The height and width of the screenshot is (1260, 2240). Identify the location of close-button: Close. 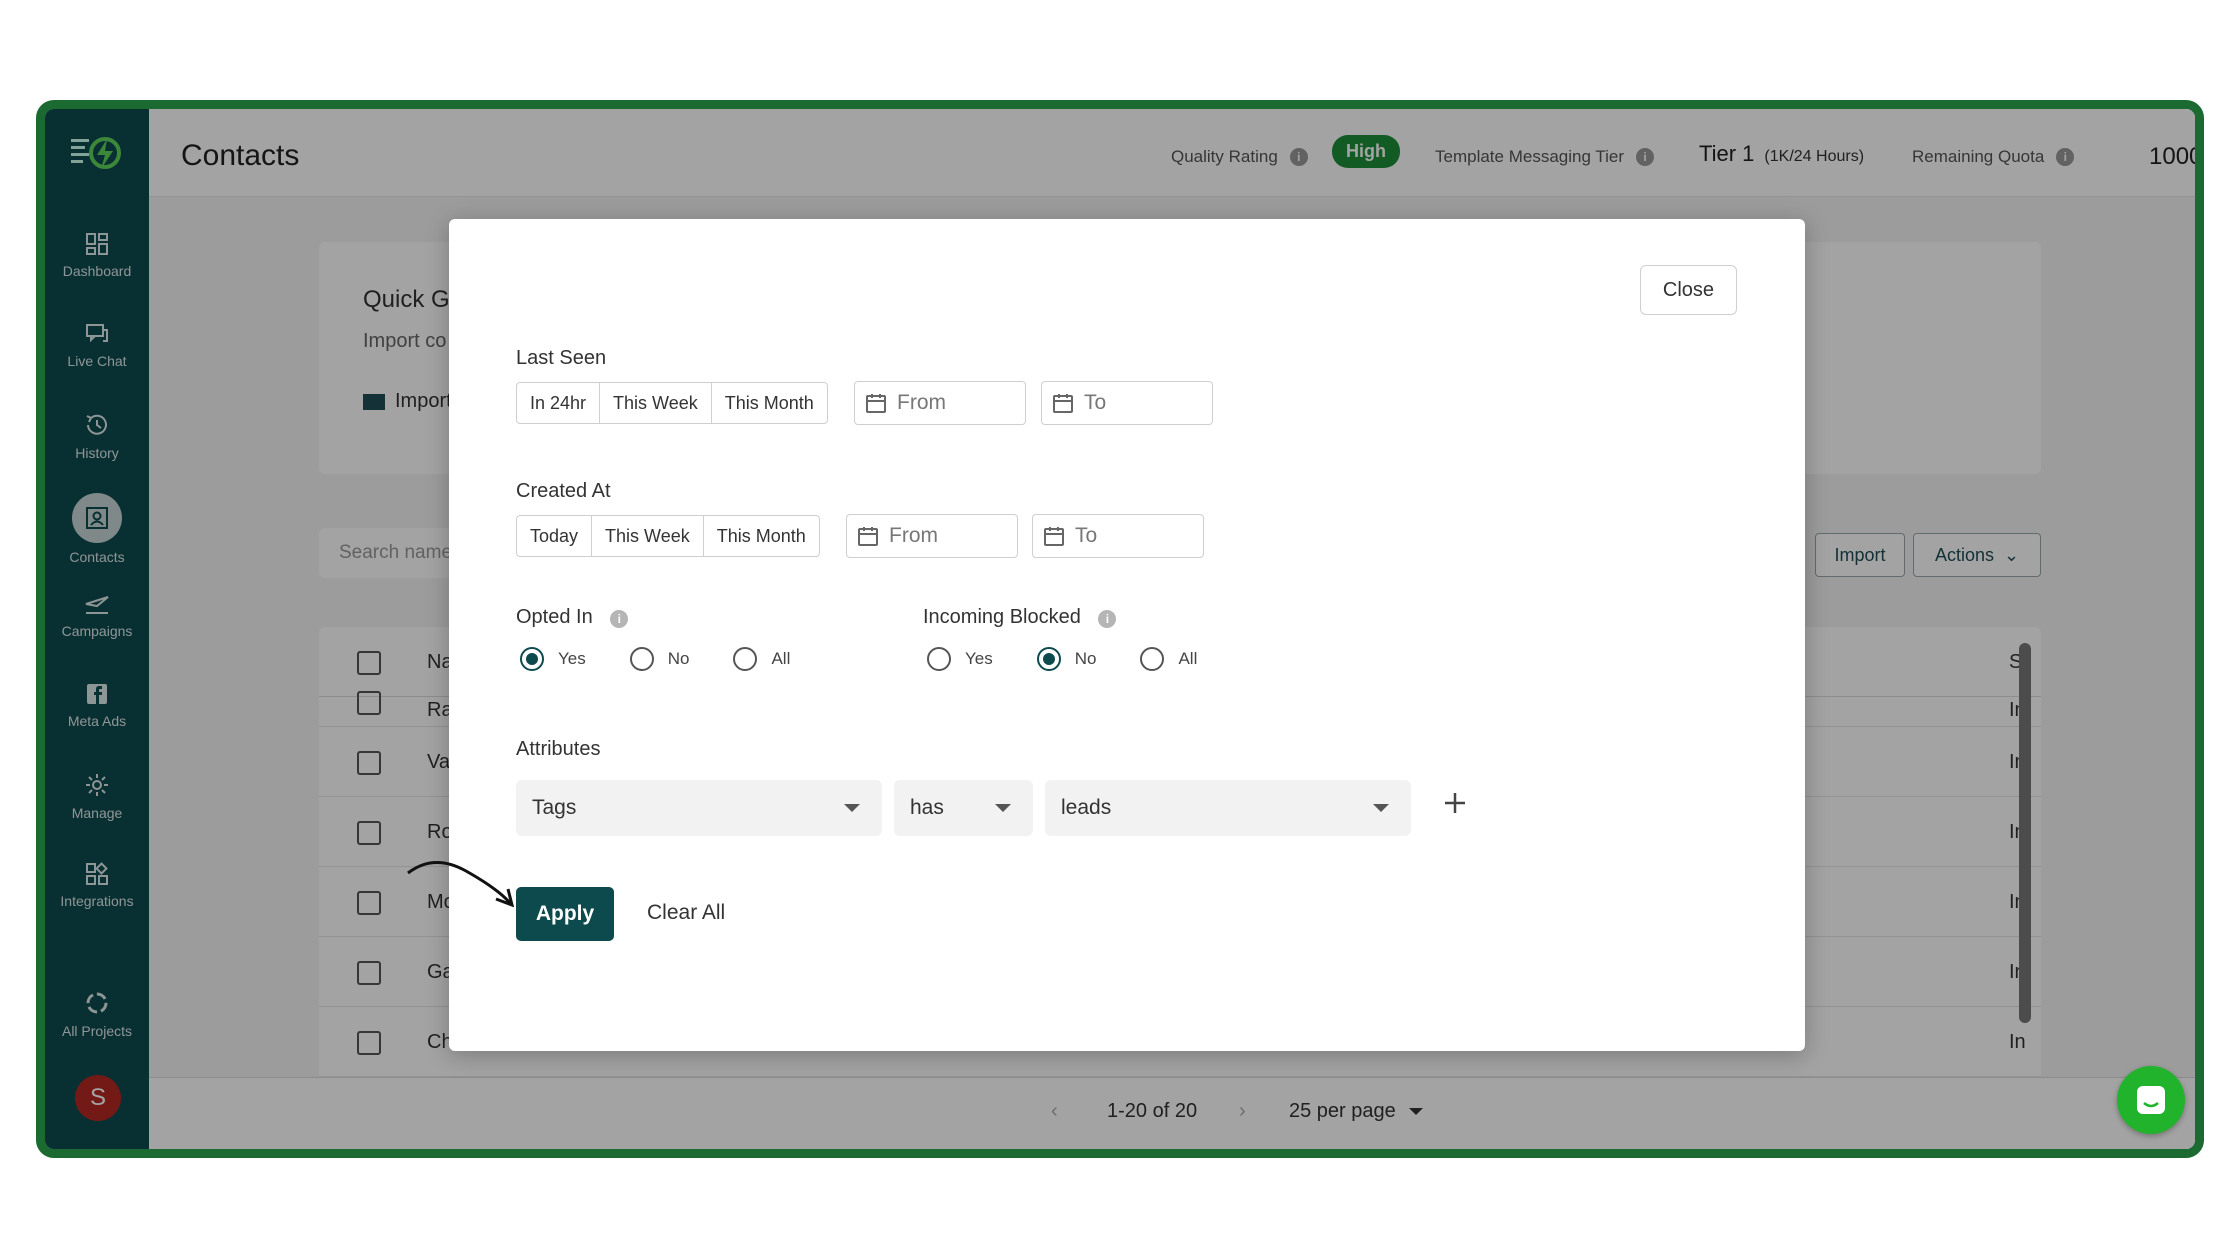
(1688, 290).